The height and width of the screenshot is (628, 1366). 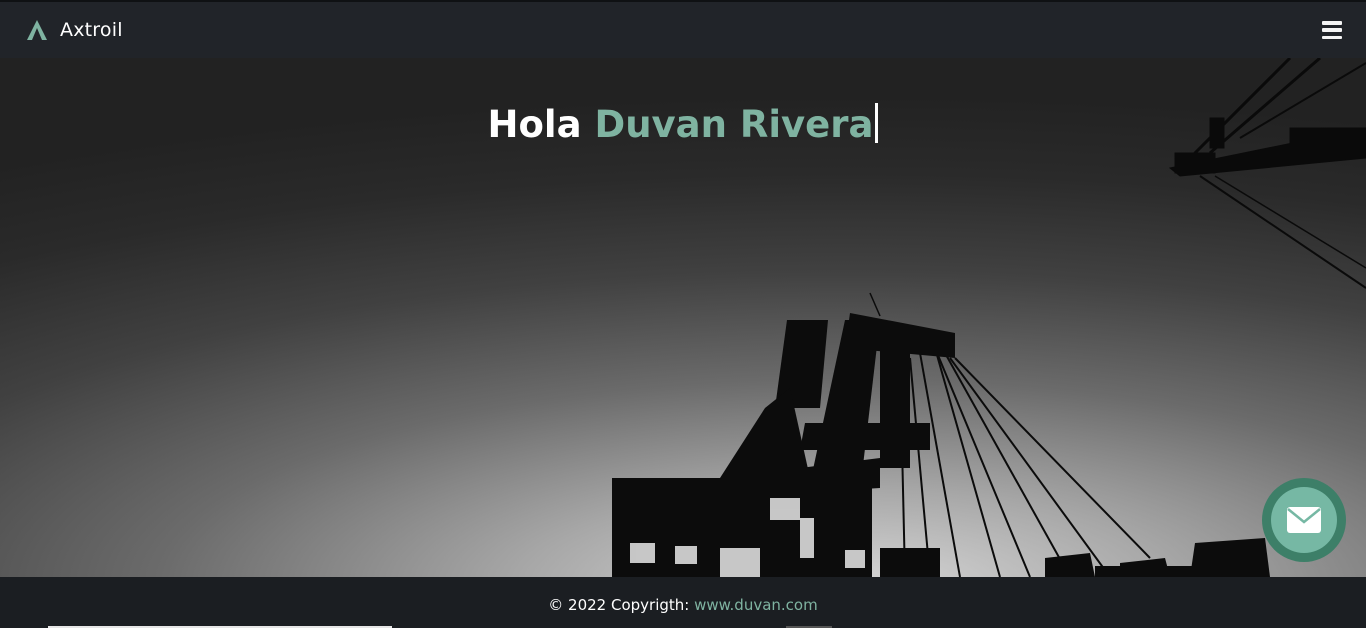 What do you see at coordinates (621, 605) in the screenshot?
I see `copyright-text: © 2022 Copyrigth:` at bounding box center [621, 605].